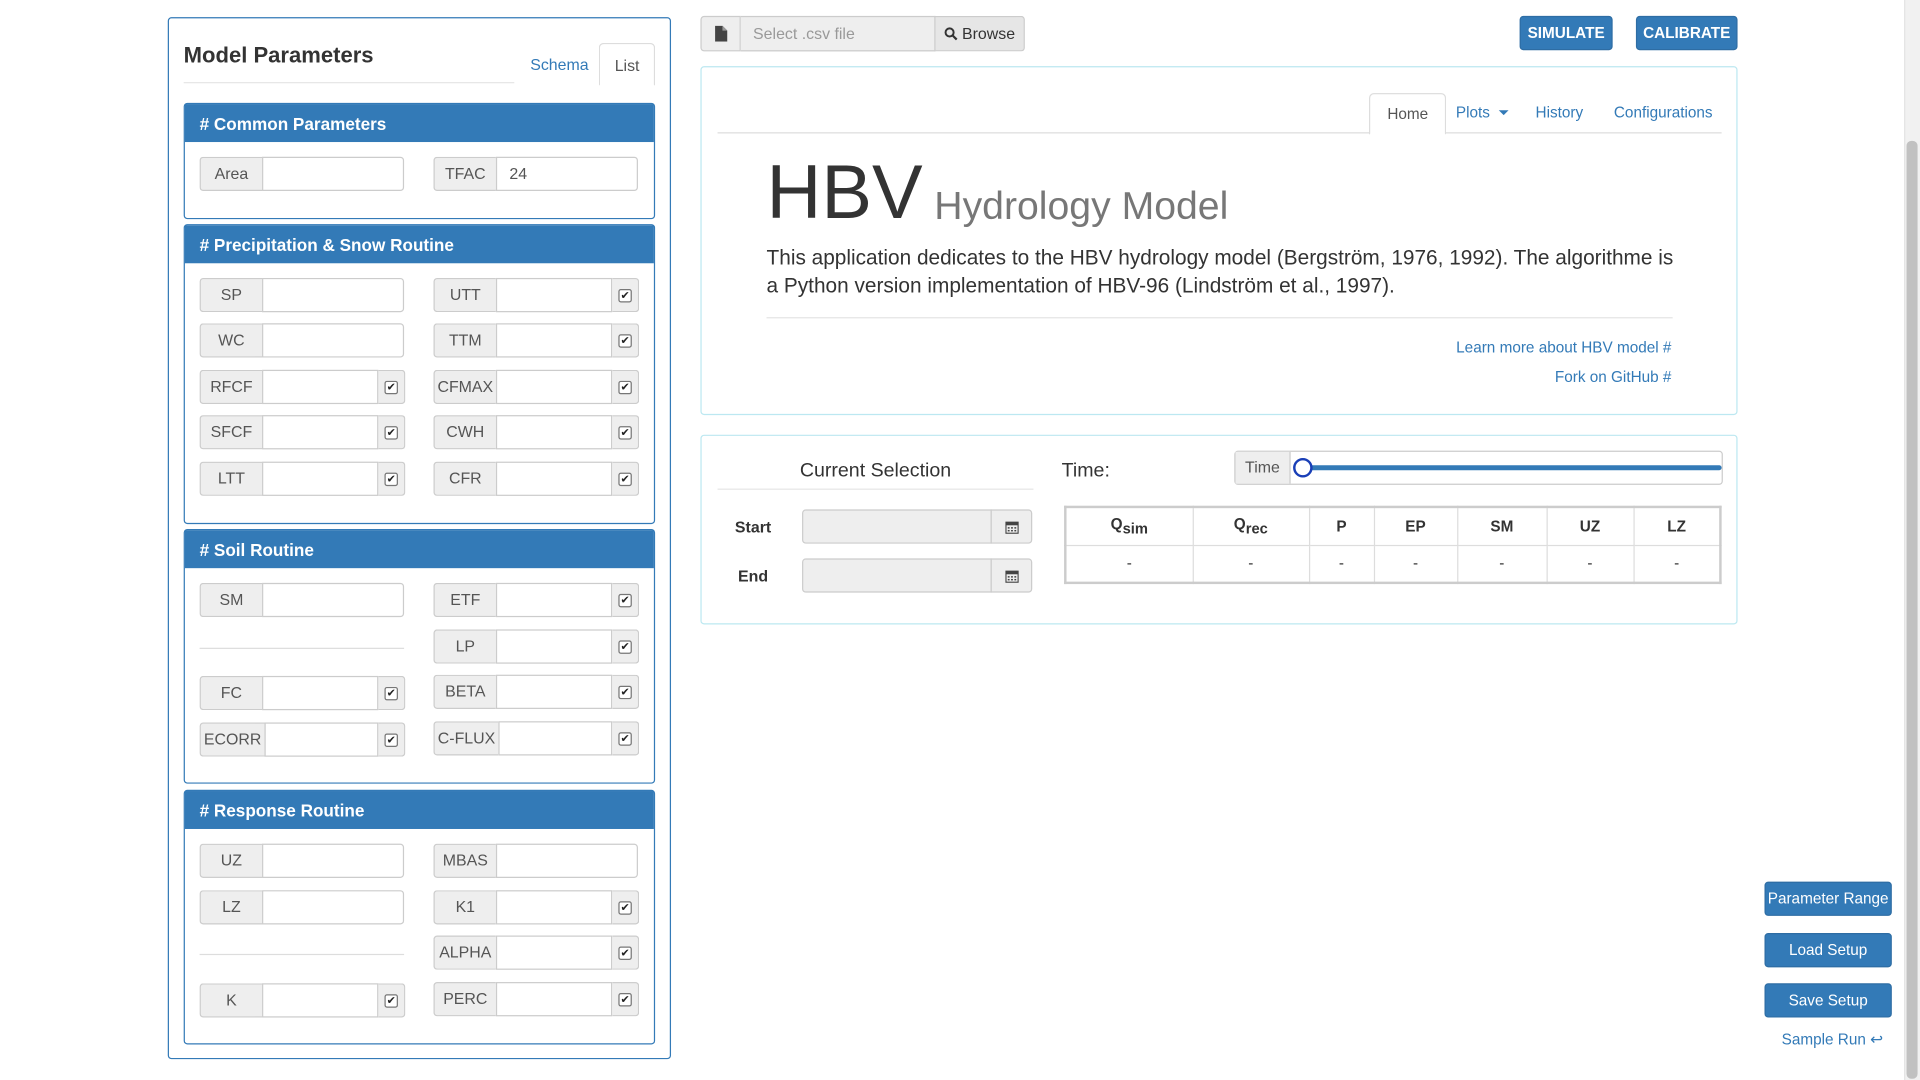 The width and height of the screenshot is (1920, 1080). I want to click on ecorr-checkbox: ✔, so click(392, 739).